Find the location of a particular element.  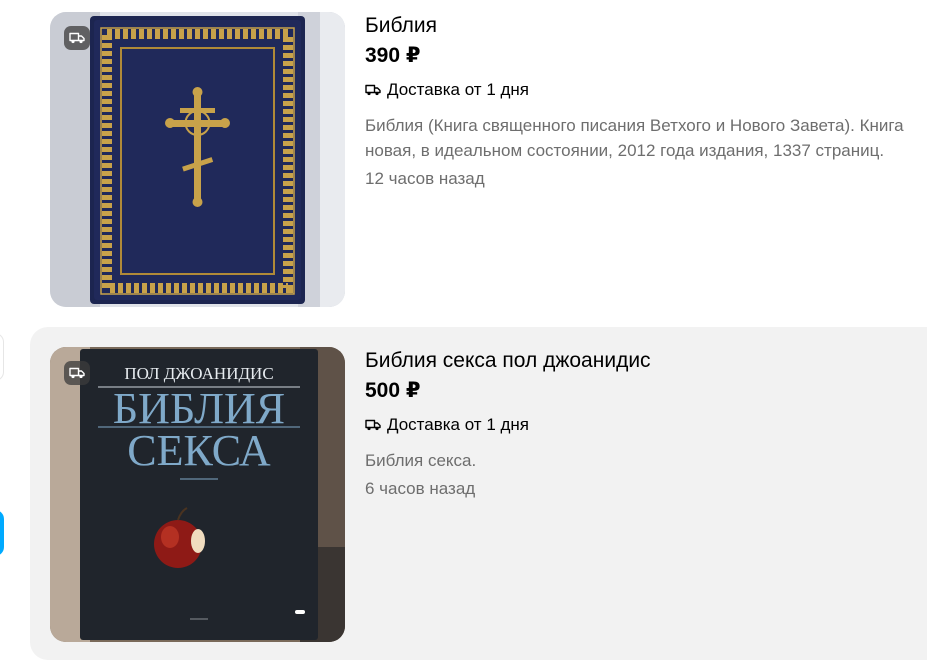

adjacent-card-edge is located at coordinates (2, 357).